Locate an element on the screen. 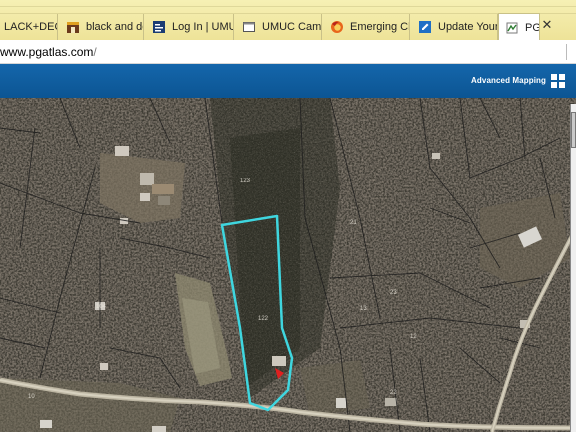  tab-label: LACK+DECKEF is located at coordinates (30, 27).